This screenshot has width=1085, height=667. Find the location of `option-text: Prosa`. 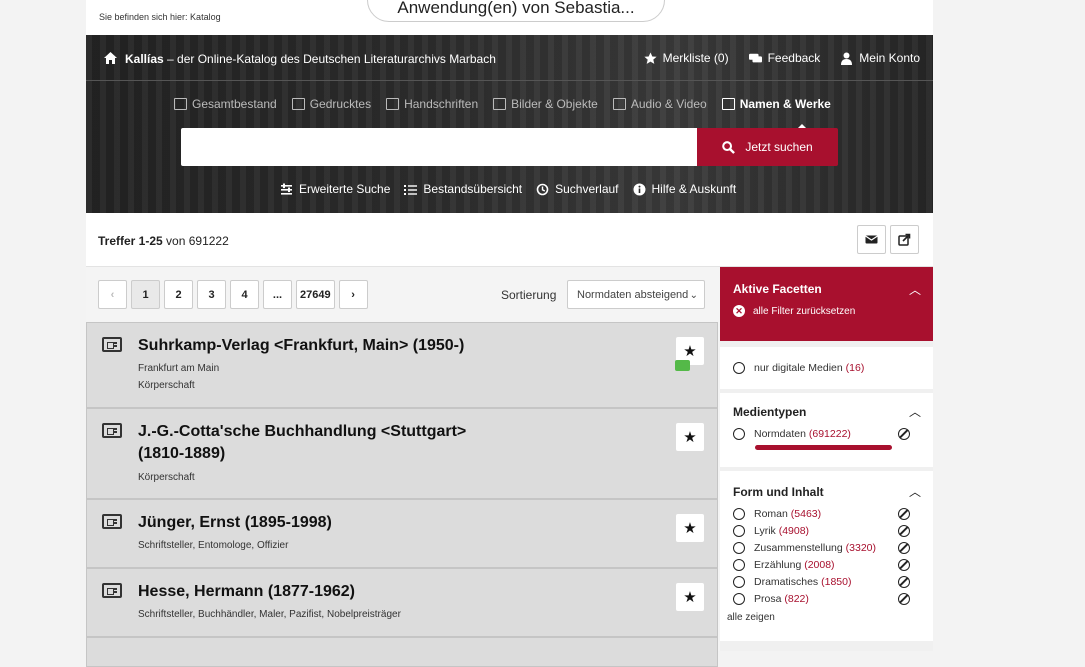

option-text: Prosa is located at coordinates (768, 599).